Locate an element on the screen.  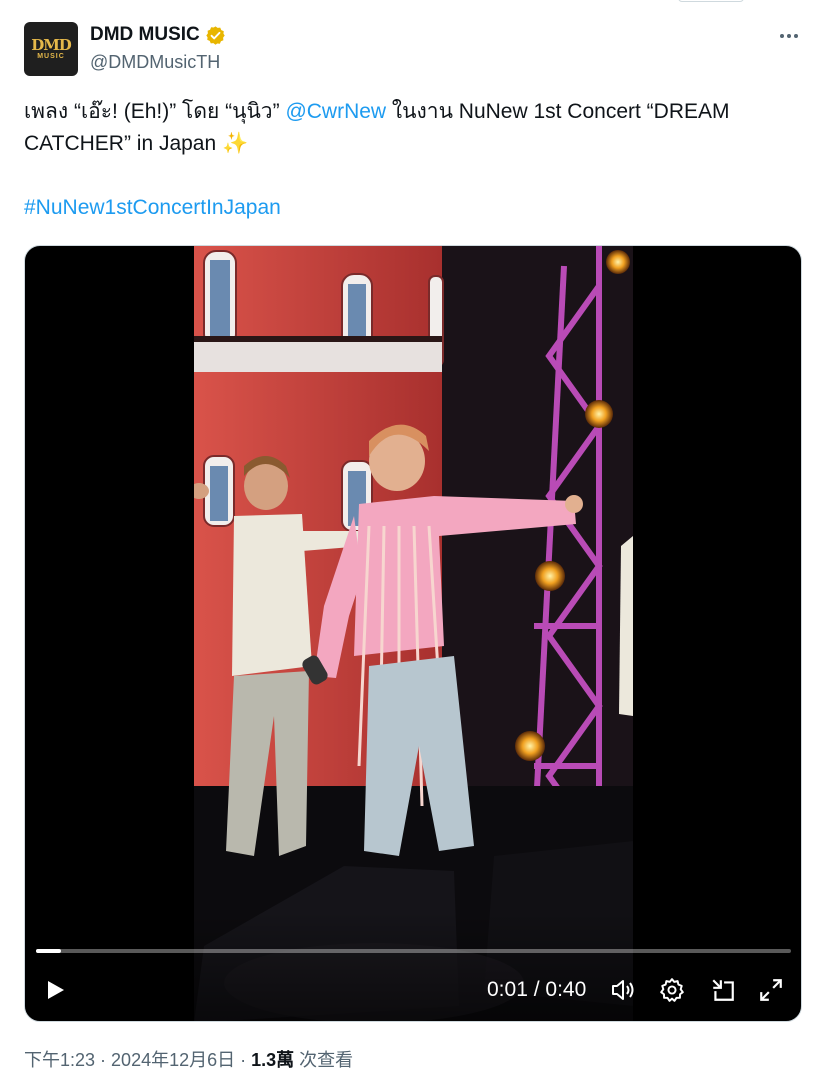
hashtag-link: #NuNew1stConcertInJapan is located at coordinates (419, 208).